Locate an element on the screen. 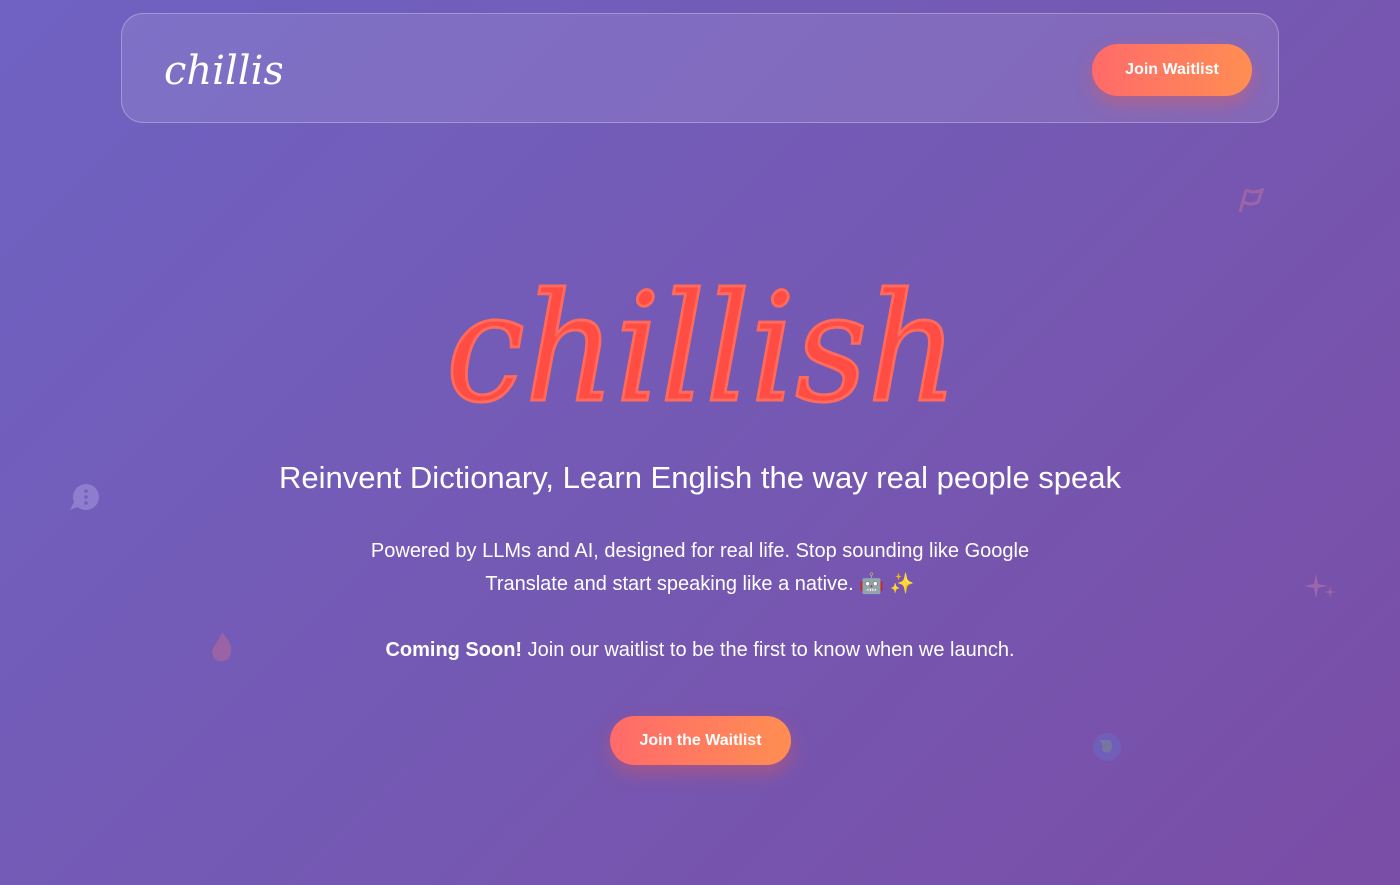 Image resolution: width=1400 pixels, height=885 pixels. join-waitlist-button: Join Waitlist is located at coordinates (1172, 70).